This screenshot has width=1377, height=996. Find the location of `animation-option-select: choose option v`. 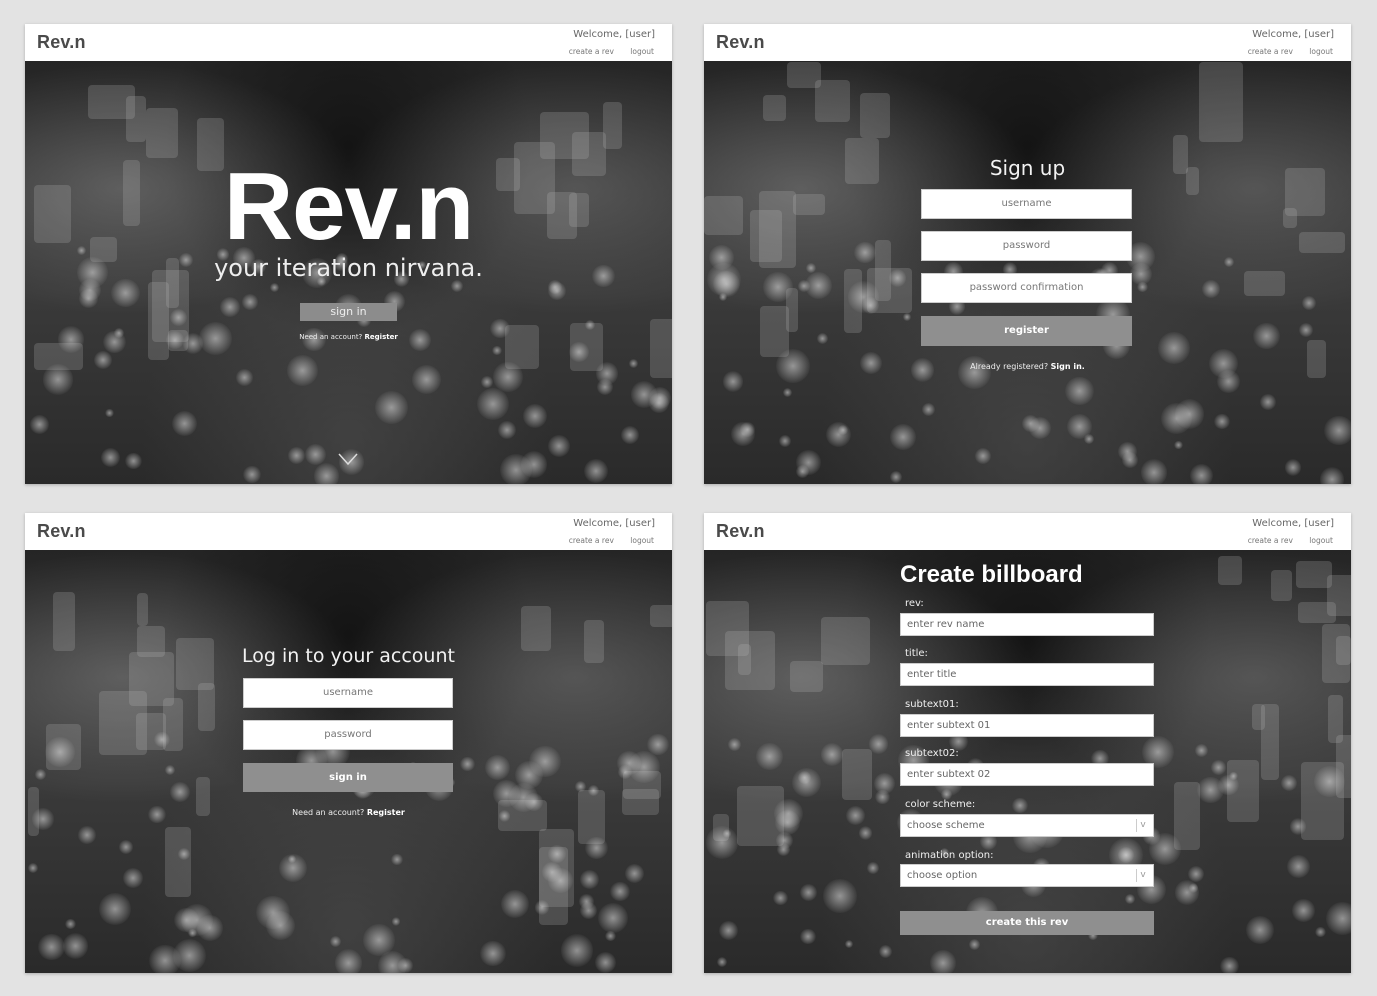

animation-option-select: choose option v is located at coordinates (1027, 875).